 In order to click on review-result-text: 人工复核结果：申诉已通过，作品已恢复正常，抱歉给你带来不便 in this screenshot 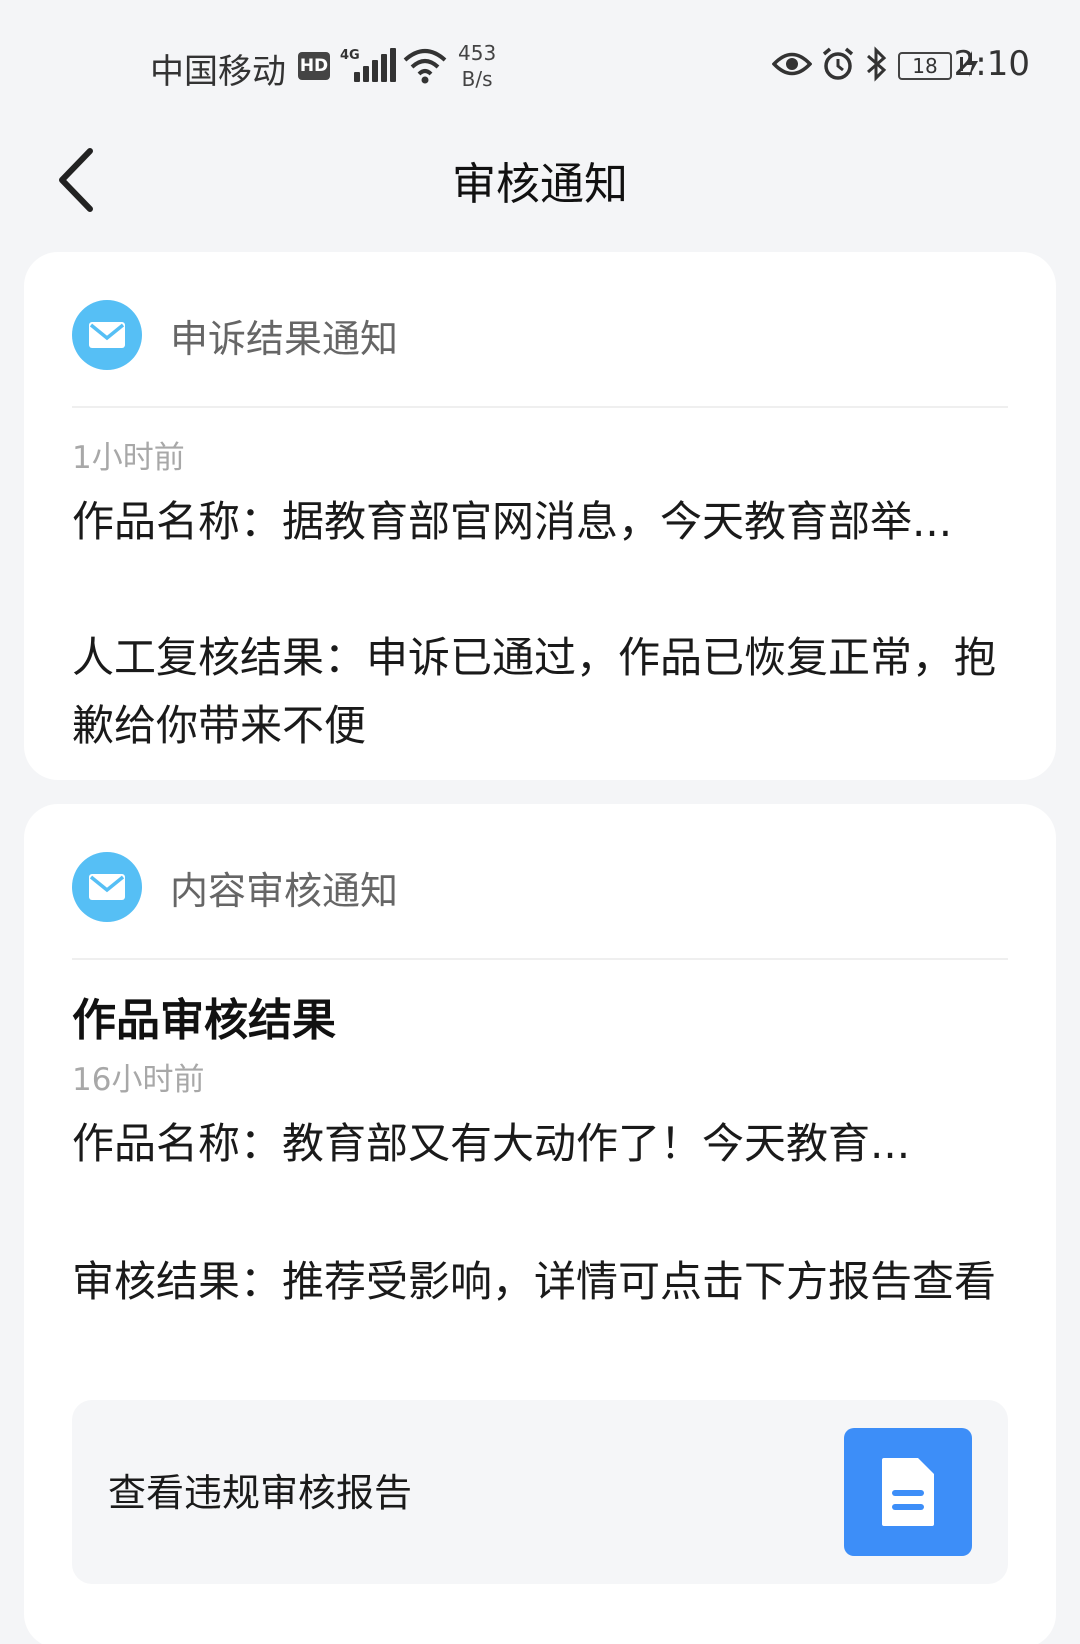, I will do `click(534, 691)`.